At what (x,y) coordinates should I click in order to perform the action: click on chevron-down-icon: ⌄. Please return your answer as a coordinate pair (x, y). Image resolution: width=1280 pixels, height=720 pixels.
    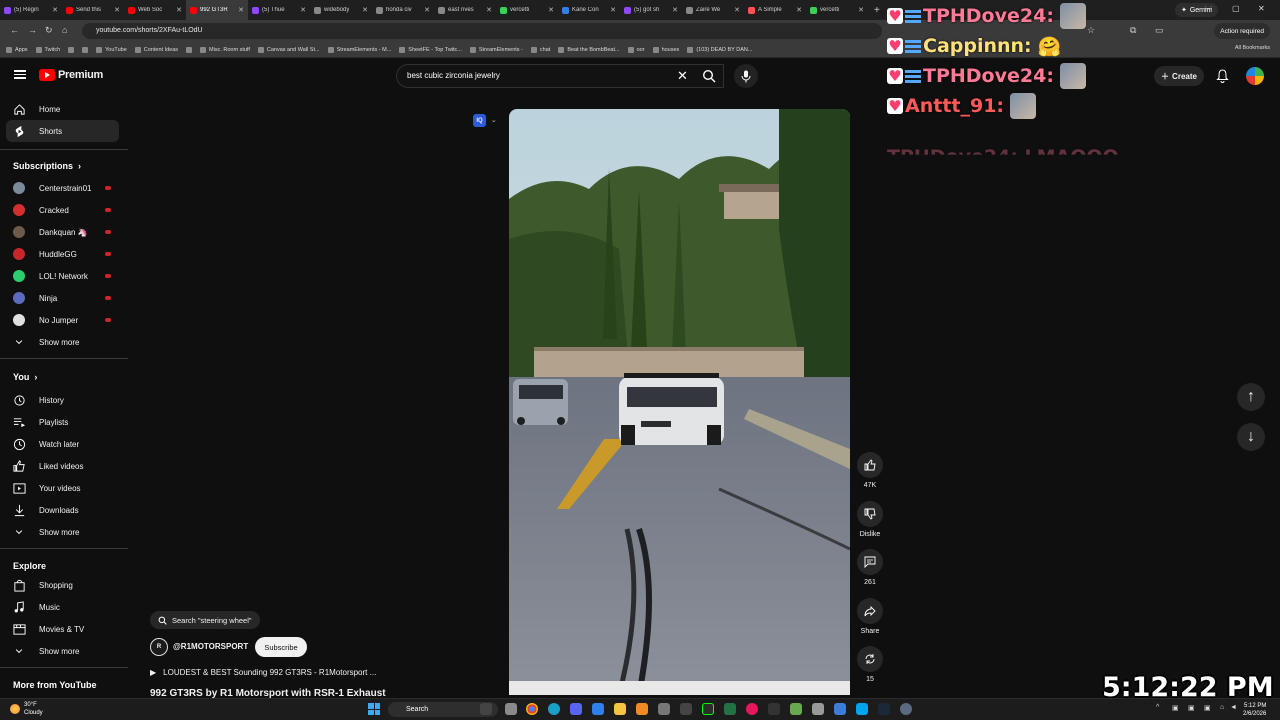
    Looking at the image, I should click on (494, 120).